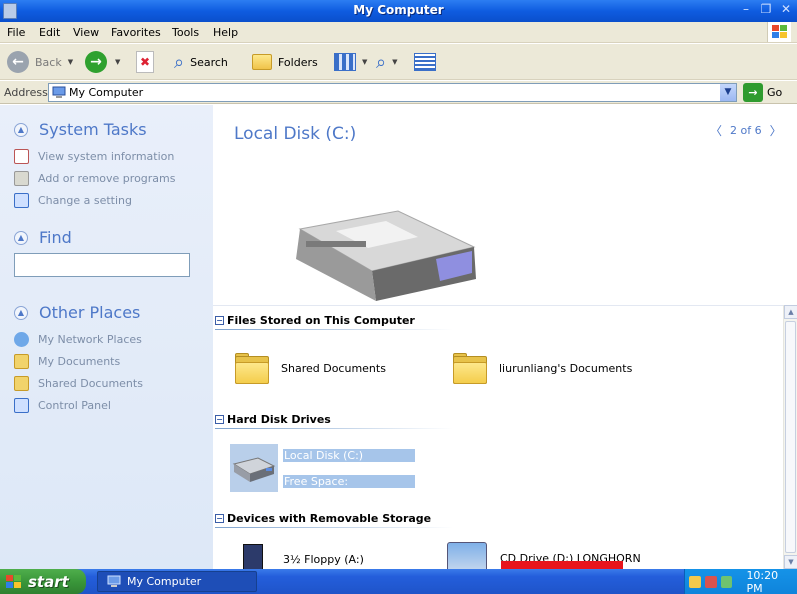 This screenshot has width=797, height=594. Describe the element at coordinates (746, 10) in the screenshot. I see `minimize-icon: –` at that location.